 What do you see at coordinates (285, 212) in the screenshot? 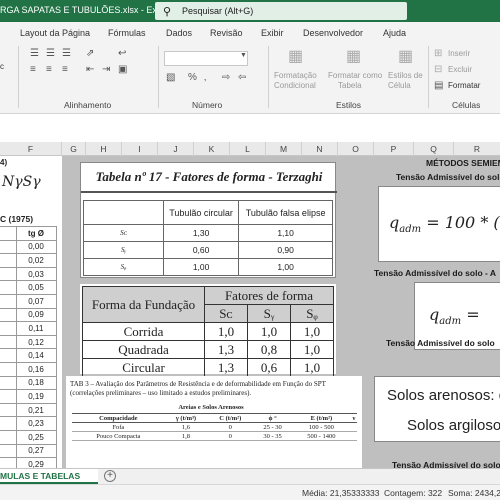
I see `t17-header-elipse: Tubulão falsa elipse` at bounding box center [285, 212].